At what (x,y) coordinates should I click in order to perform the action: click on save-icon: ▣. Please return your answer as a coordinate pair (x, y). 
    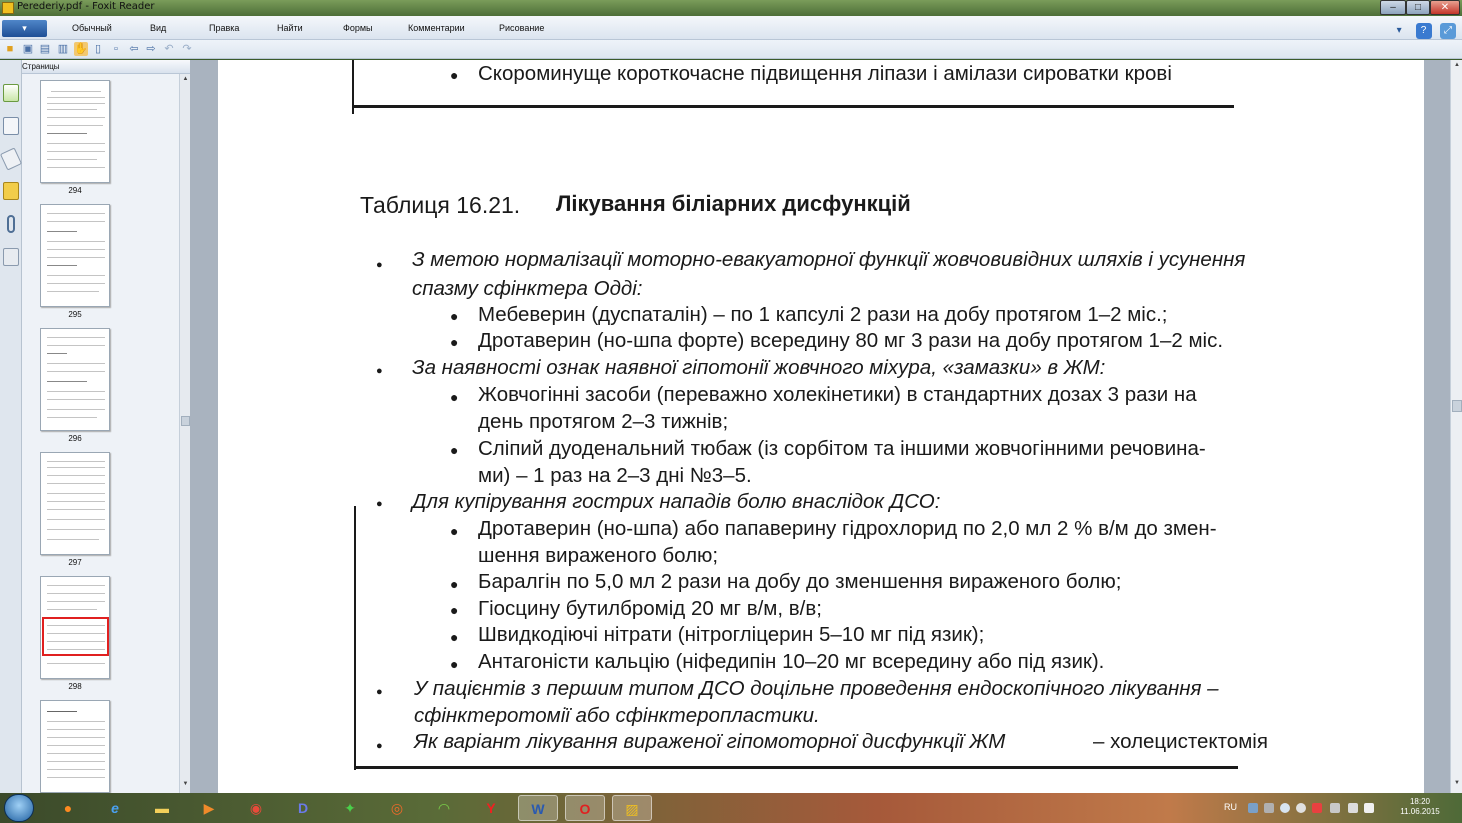
    Looking at the image, I should click on (28, 49).